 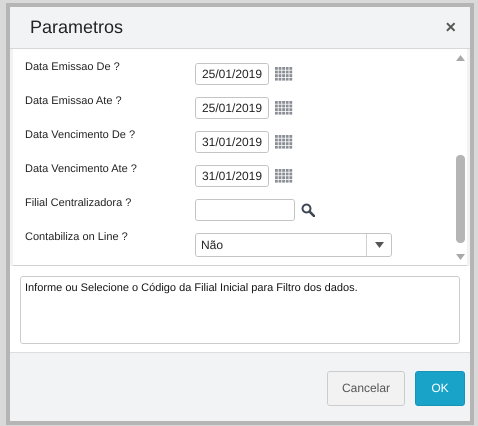 What do you see at coordinates (293, 245) in the screenshot?
I see `dropdown: Não` at bounding box center [293, 245].